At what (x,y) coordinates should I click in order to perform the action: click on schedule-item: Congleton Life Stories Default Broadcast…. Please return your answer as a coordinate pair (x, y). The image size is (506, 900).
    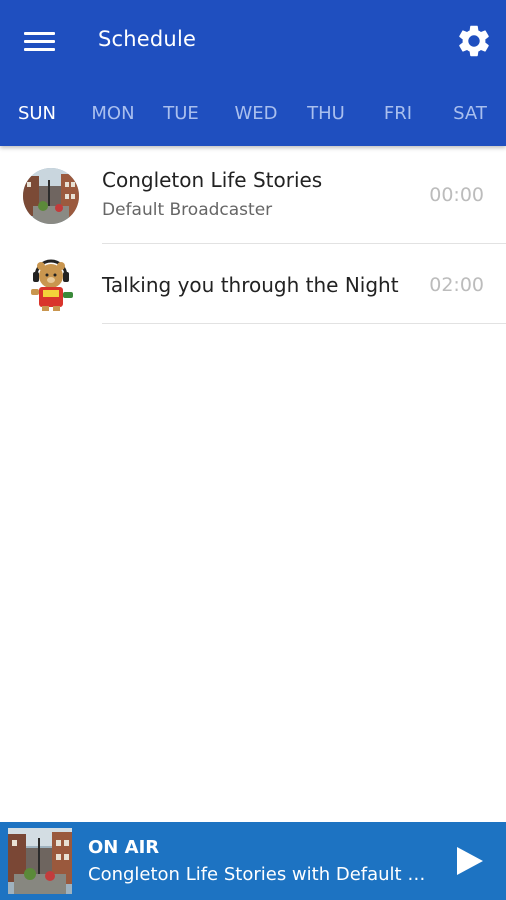
    Looking at the image, I should click on (253, 195).